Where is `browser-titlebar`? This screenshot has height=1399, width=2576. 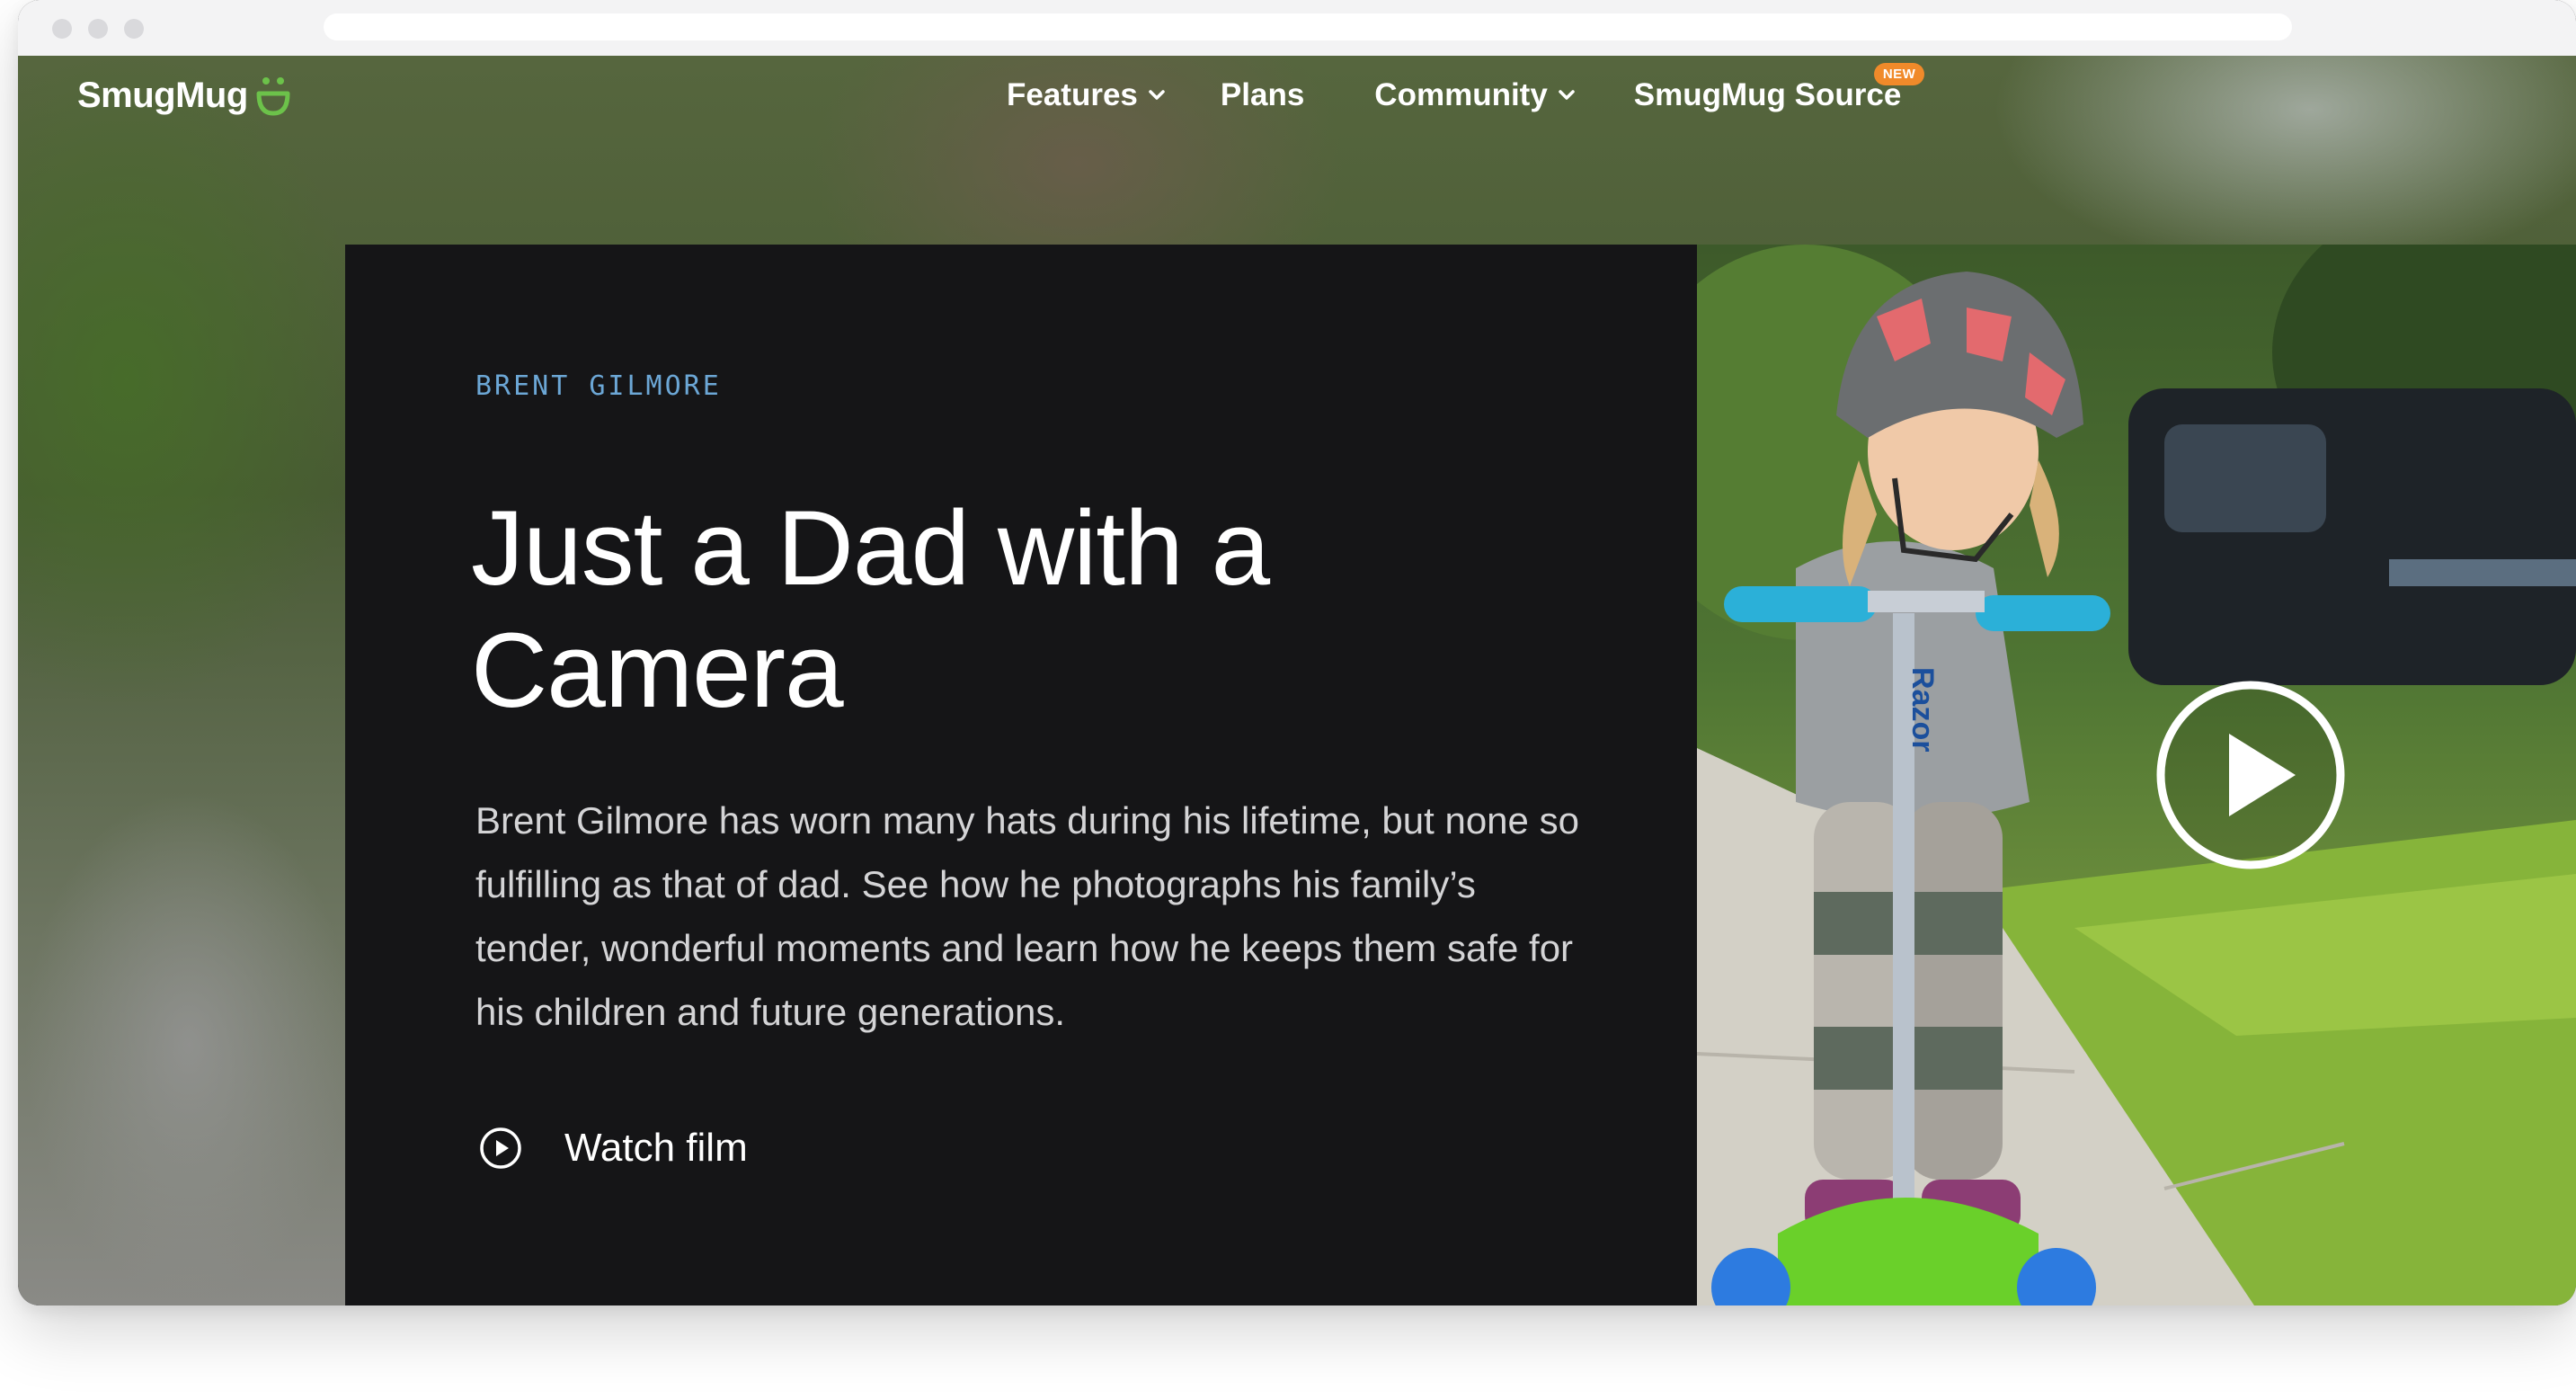 browser-titlebar is located at coordinates (1297, 28).